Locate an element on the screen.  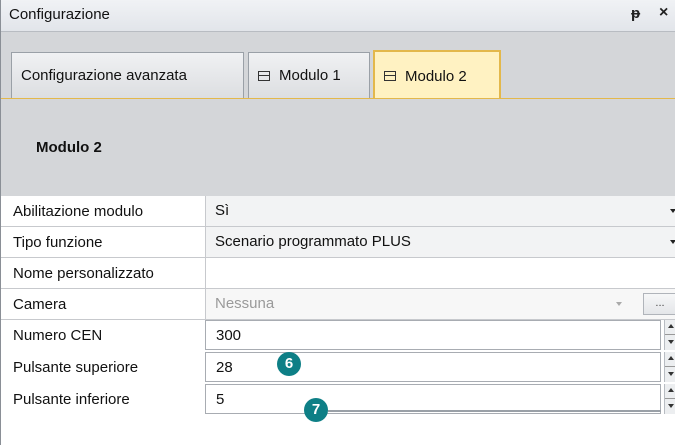
property-row-nome: Nome personalizzato is located at coordinates (338, 273).